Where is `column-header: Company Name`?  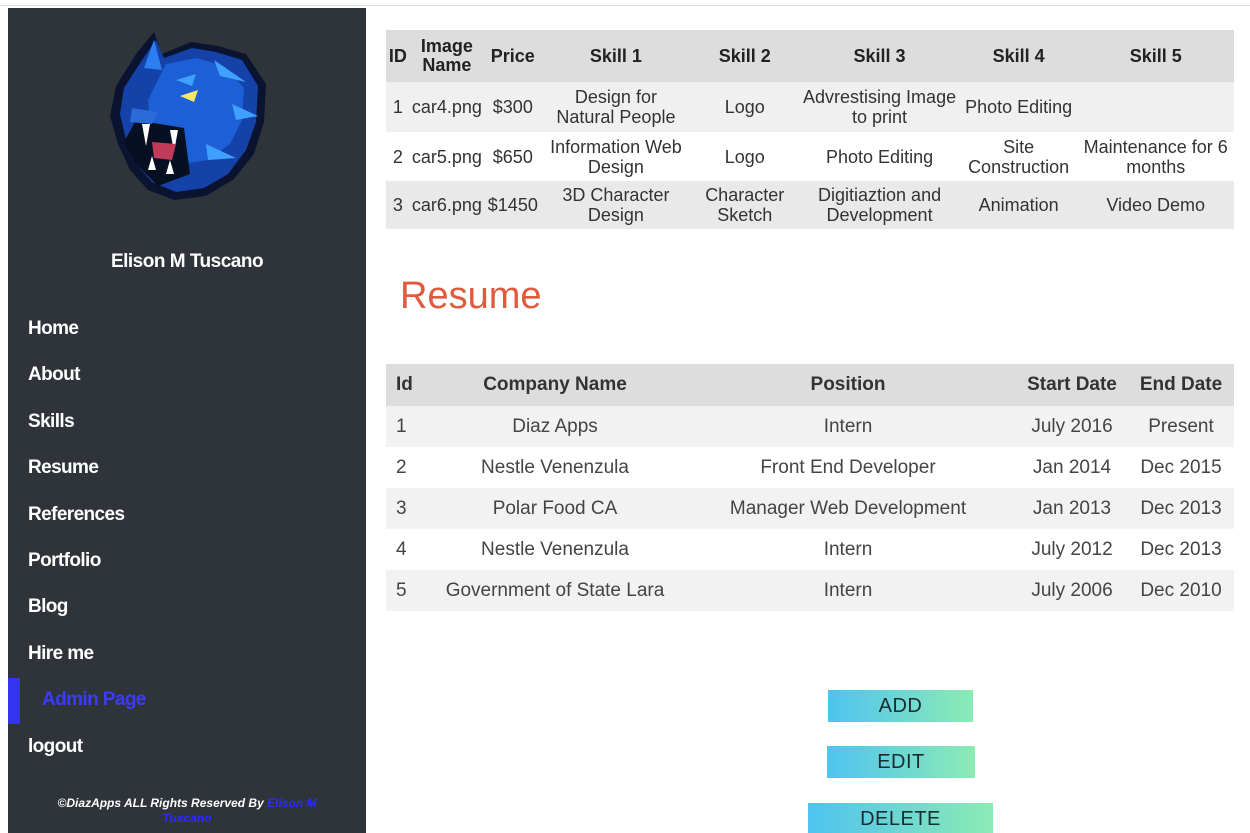
column-header: Company Name is located at coordinates (555, 385).